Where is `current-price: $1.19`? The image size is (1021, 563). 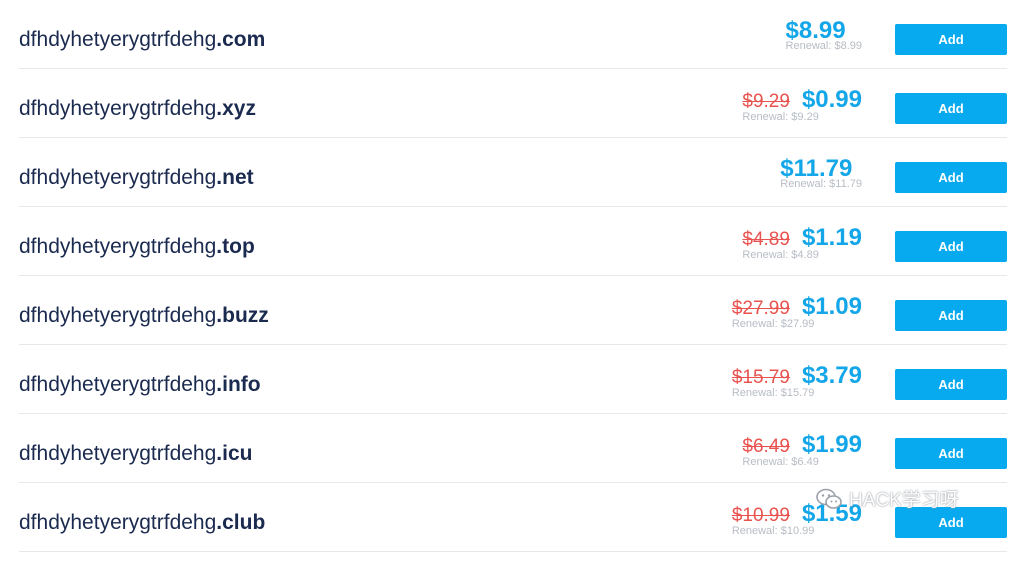
current-price: $1.19 is located at coordinates (831, 237).